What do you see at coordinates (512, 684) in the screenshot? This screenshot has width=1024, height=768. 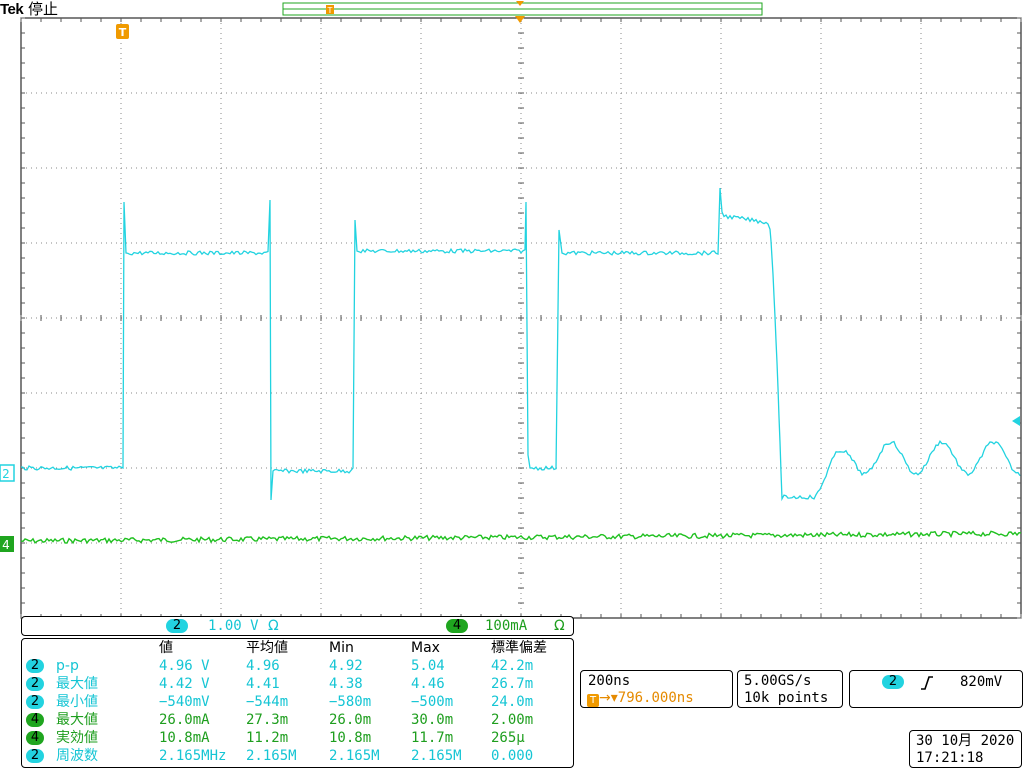 I see `measurement-std: 26.7m` at bounding box center [512, 684].